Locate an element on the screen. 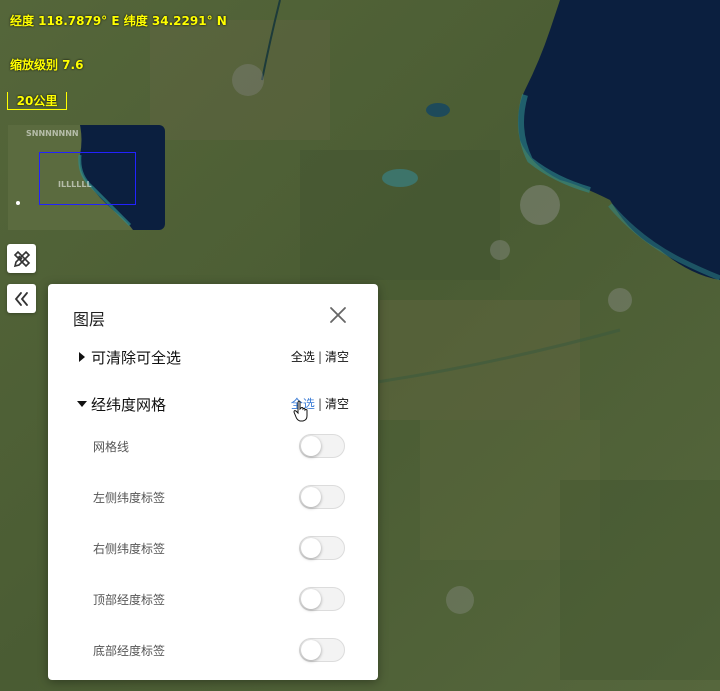 This screenshot has width=720, height=691. zoom-level-readout: 缩放级别 7.6 is located at coordinates (47, 65).